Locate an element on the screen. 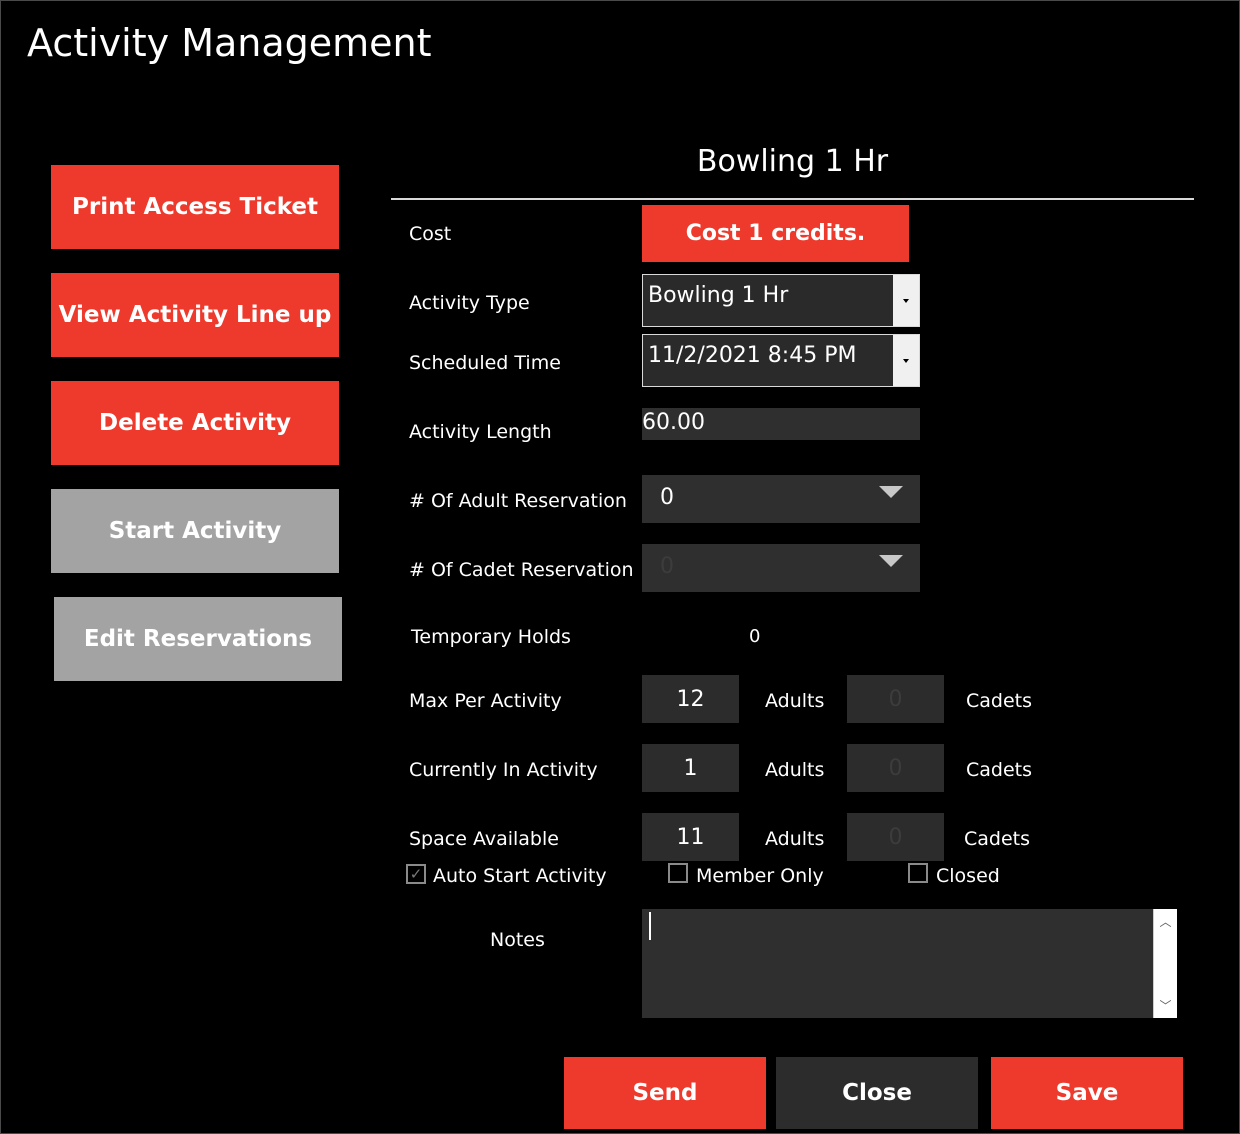  max-adults-field: 12 is located at coordinates (690, 699).